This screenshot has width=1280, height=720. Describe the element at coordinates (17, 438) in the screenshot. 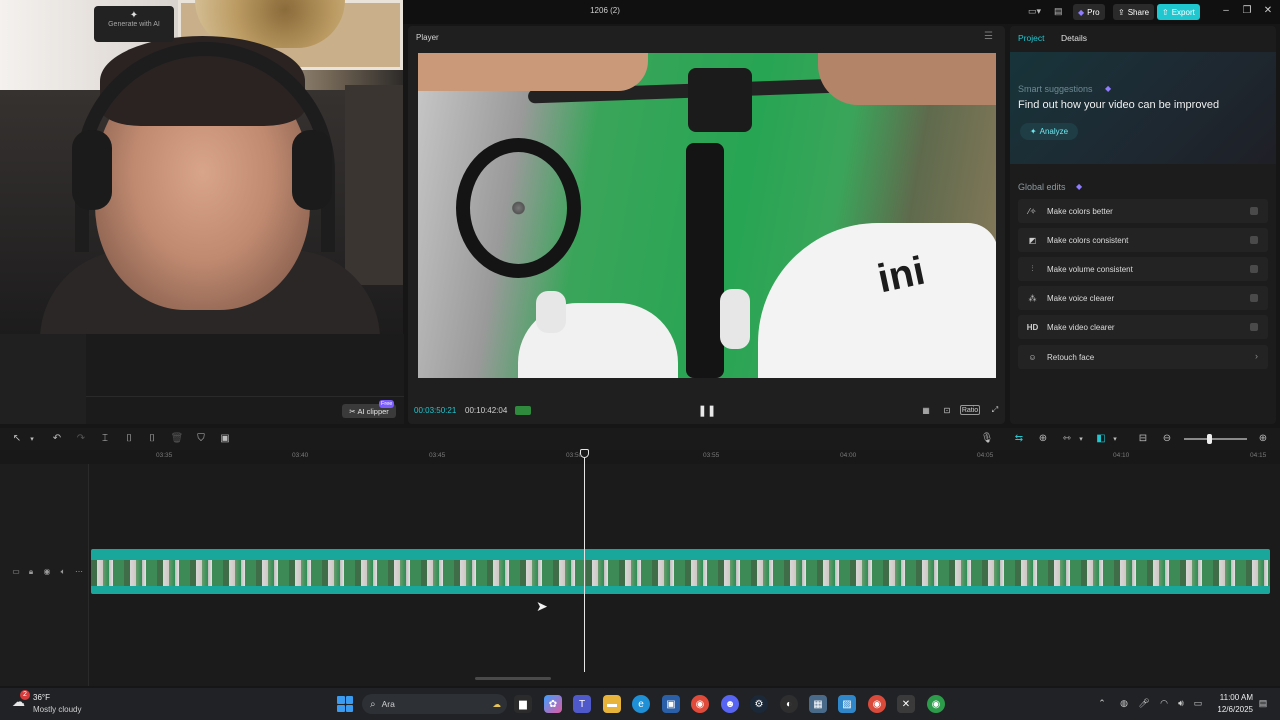

I see `select-tool-icon: ↖` at that location.